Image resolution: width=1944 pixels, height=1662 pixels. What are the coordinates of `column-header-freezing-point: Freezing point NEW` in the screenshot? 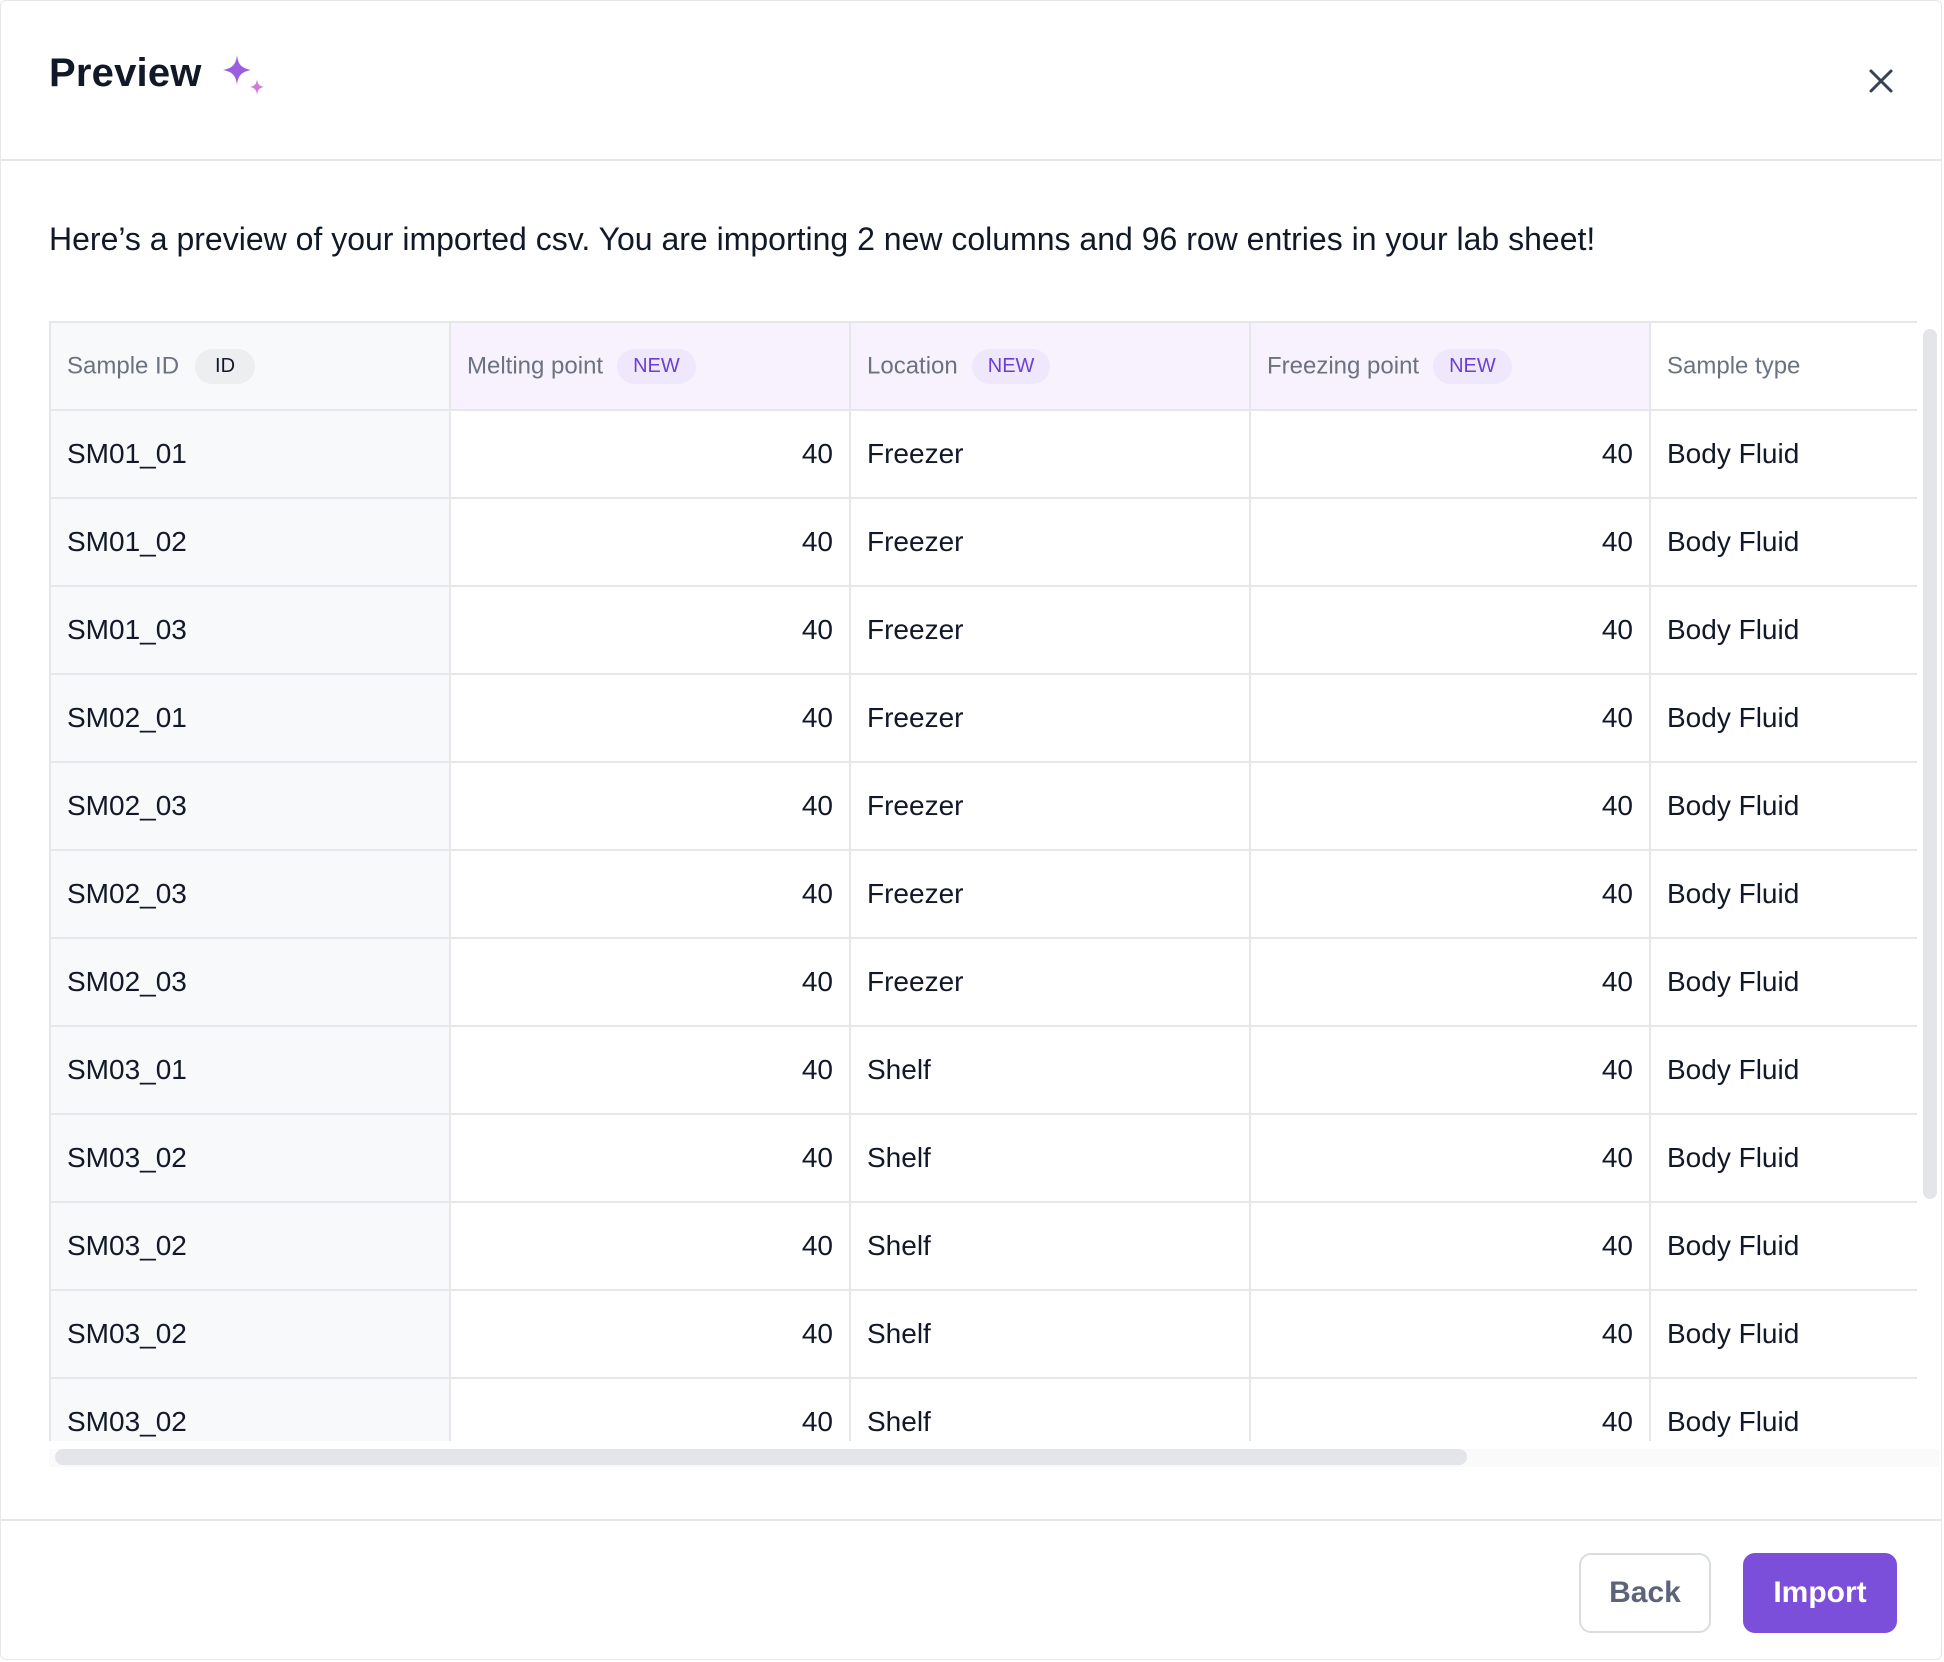 It's located at (1450, 366).